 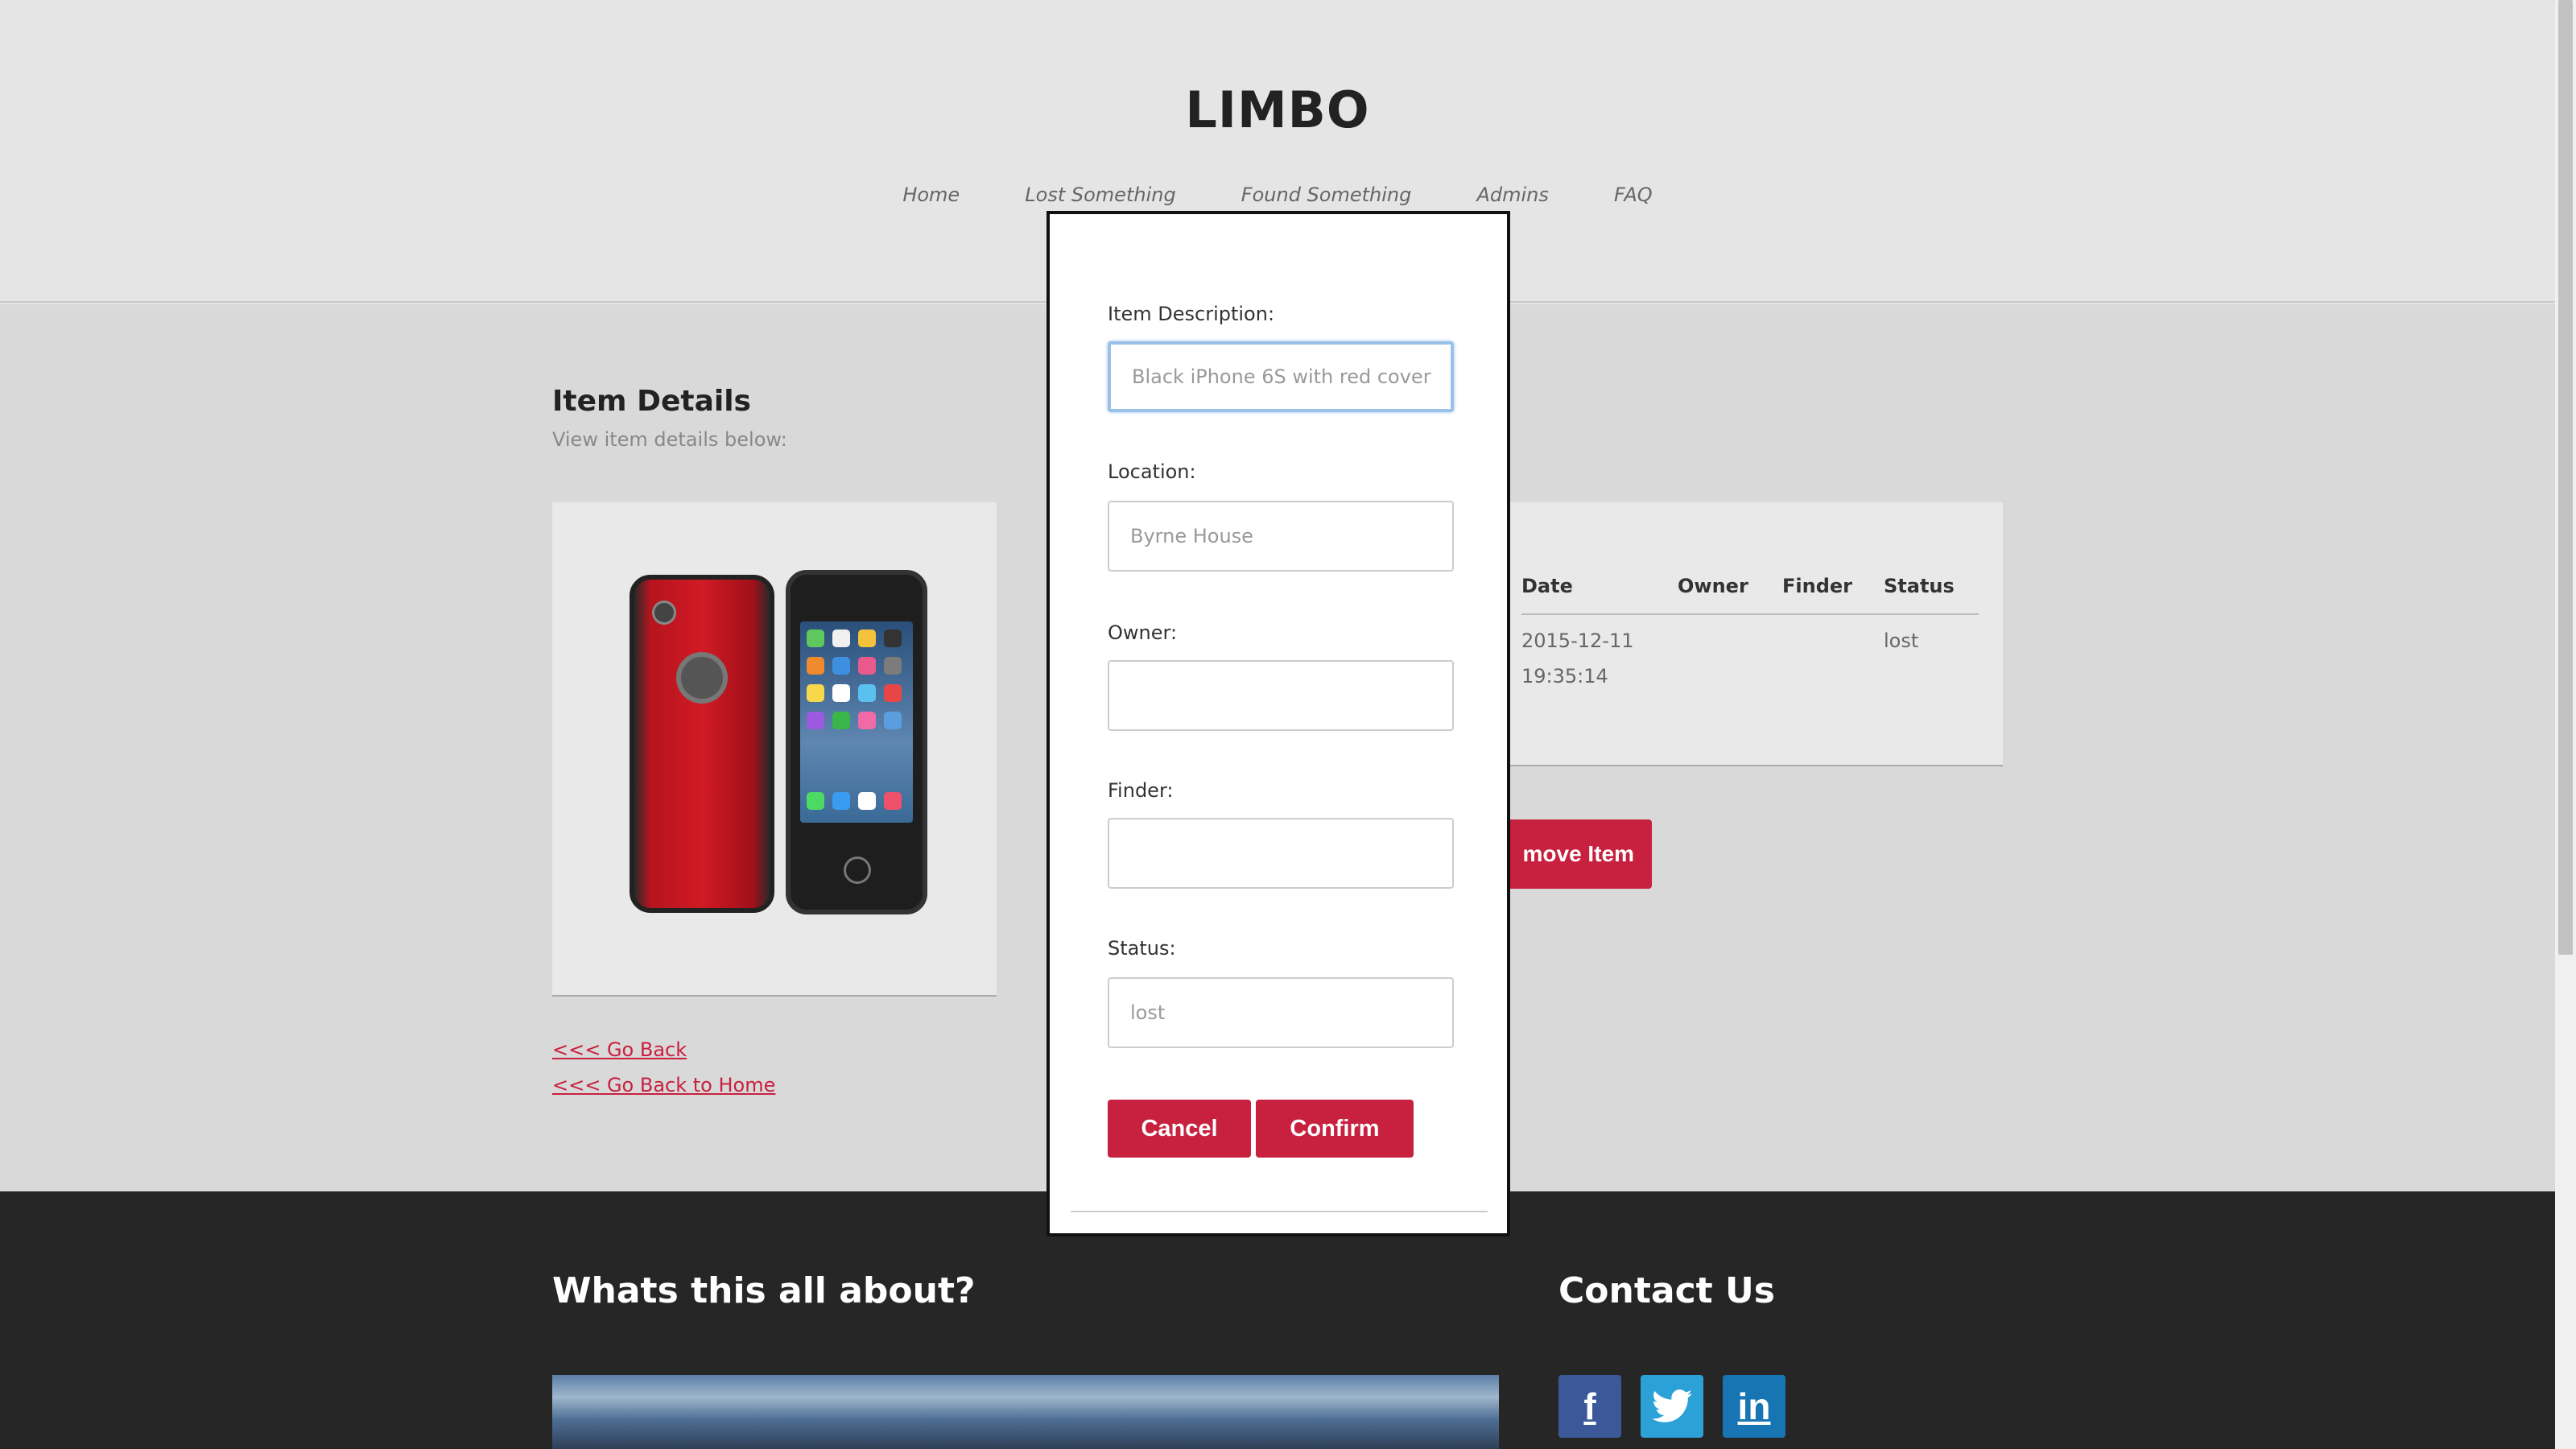 I want to click on status-input, so click(x=1281, y=1012).